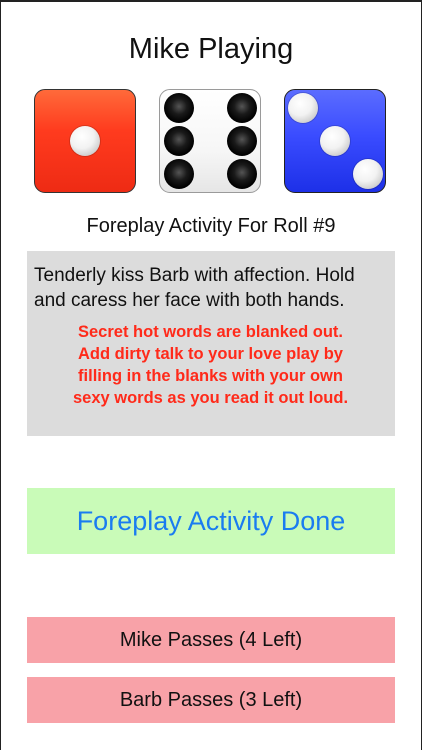 This screenshot has height=750, width=422. I want to click on dice-row, so click(211, 142).